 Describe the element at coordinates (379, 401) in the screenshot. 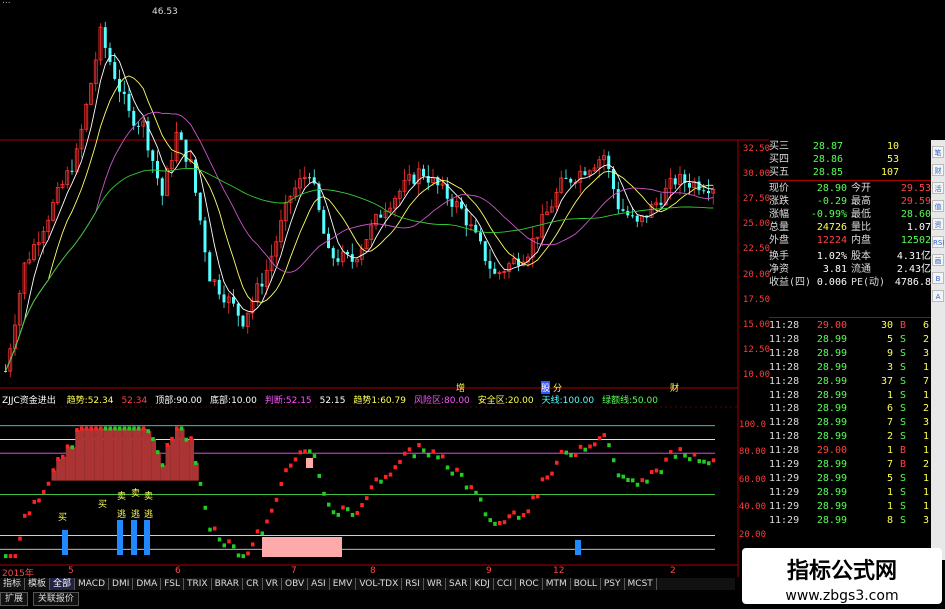

I see `indicator-item: 趋势1:60.79` at that location.